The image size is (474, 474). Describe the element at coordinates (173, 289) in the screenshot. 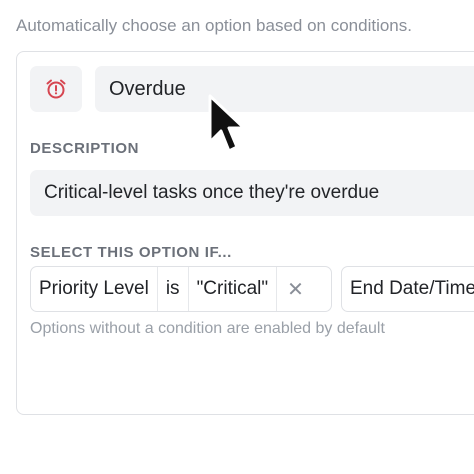

I see `condition-operator: is` at that location.